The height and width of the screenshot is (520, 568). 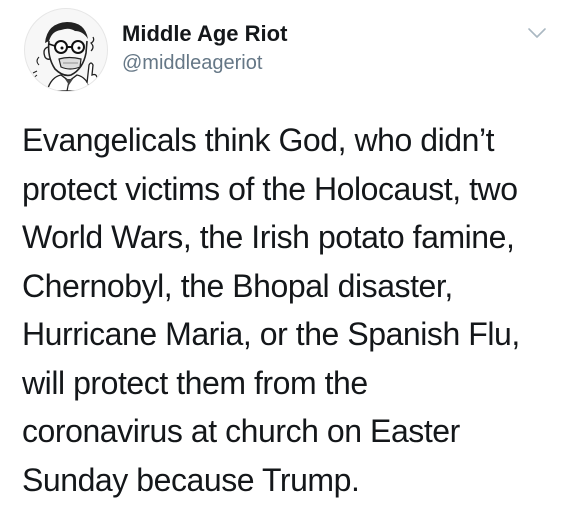 I want to click on man-with-glasses-sketch-icon, so click(x=64, y=56).